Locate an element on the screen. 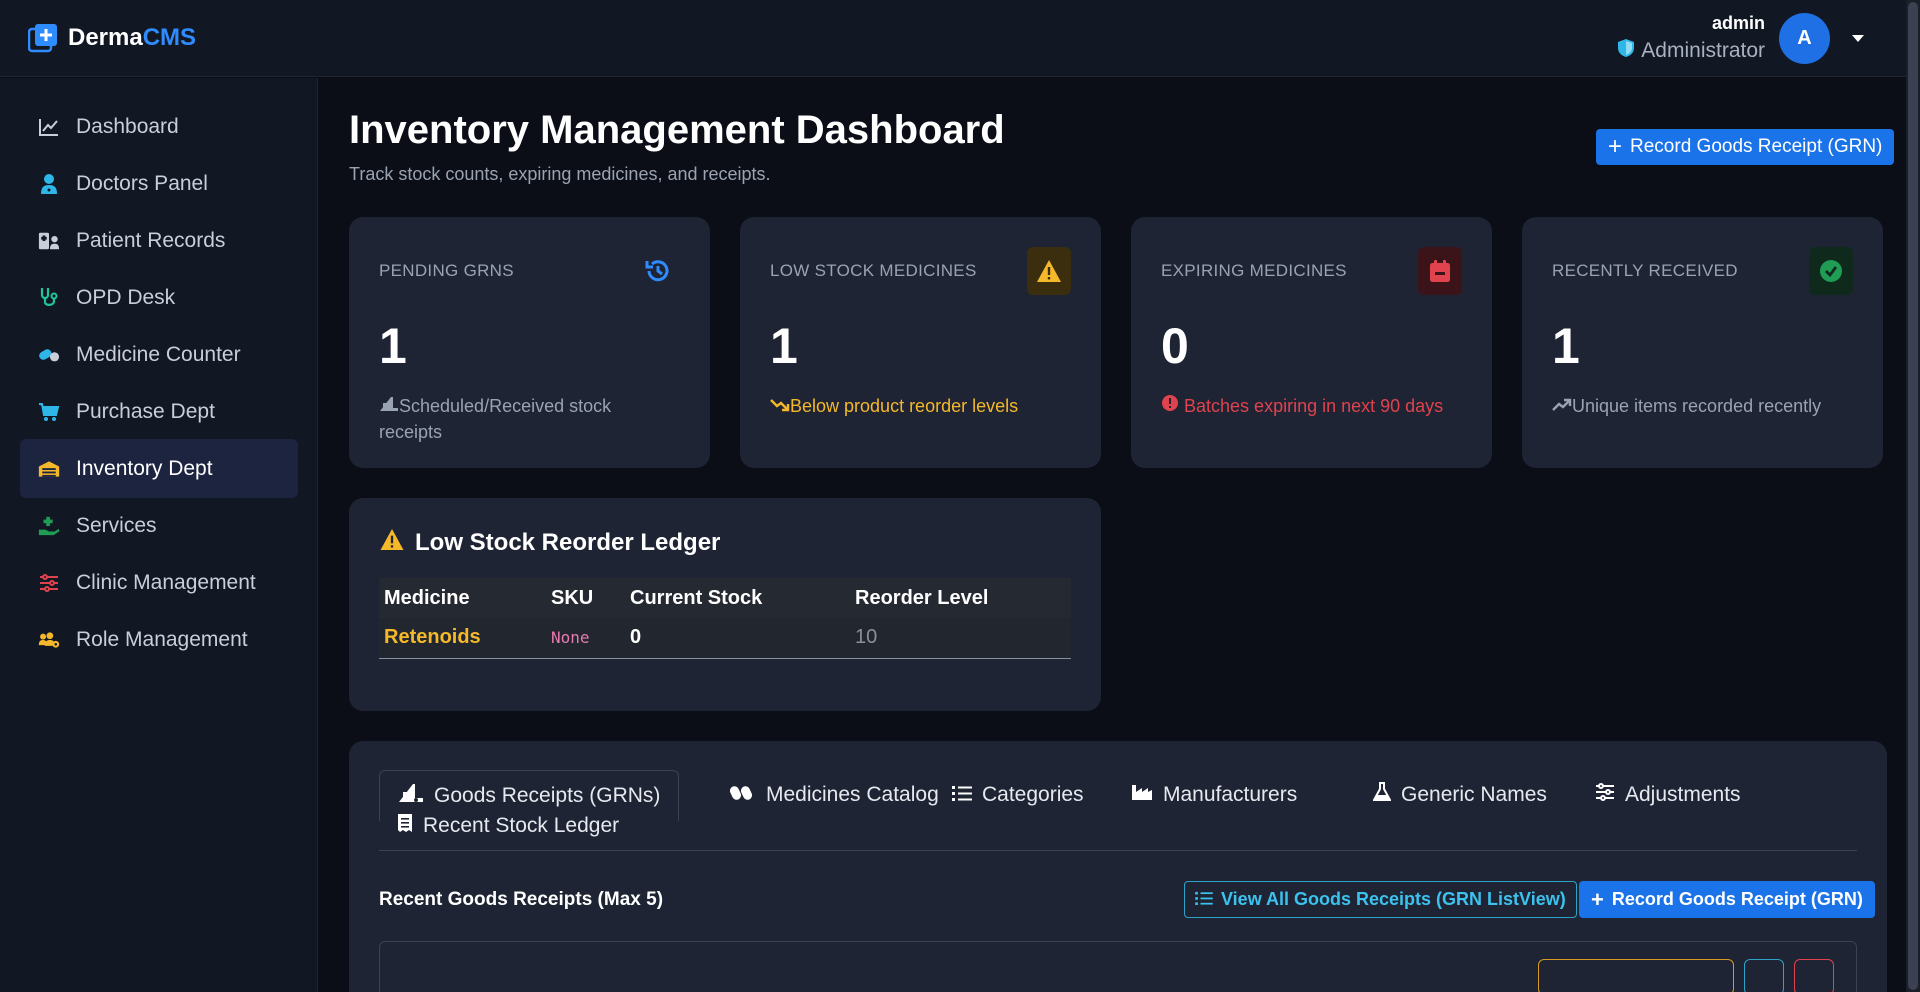 Image resolution: width=1920 pixels, height=992 pixels. calendar-icon is located at coordinates (1440, 271).